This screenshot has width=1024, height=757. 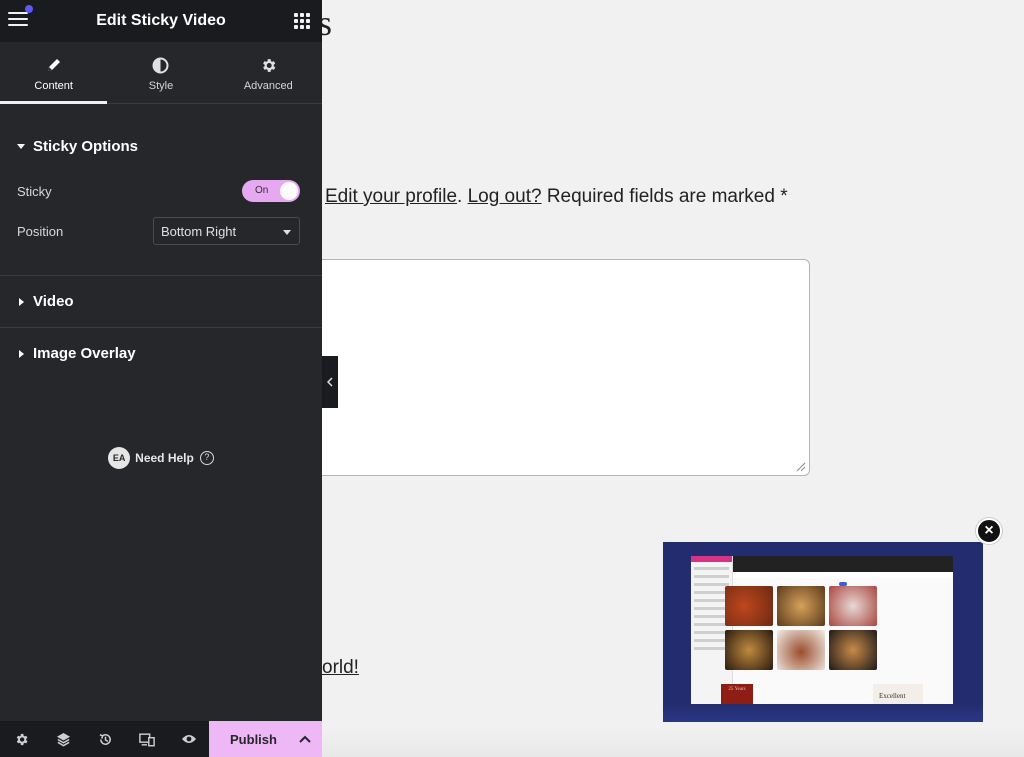 What do you see at coordinates (21, 146) in the screenshot?
I see `caret-down-icon` at bounding box center [21, 146].